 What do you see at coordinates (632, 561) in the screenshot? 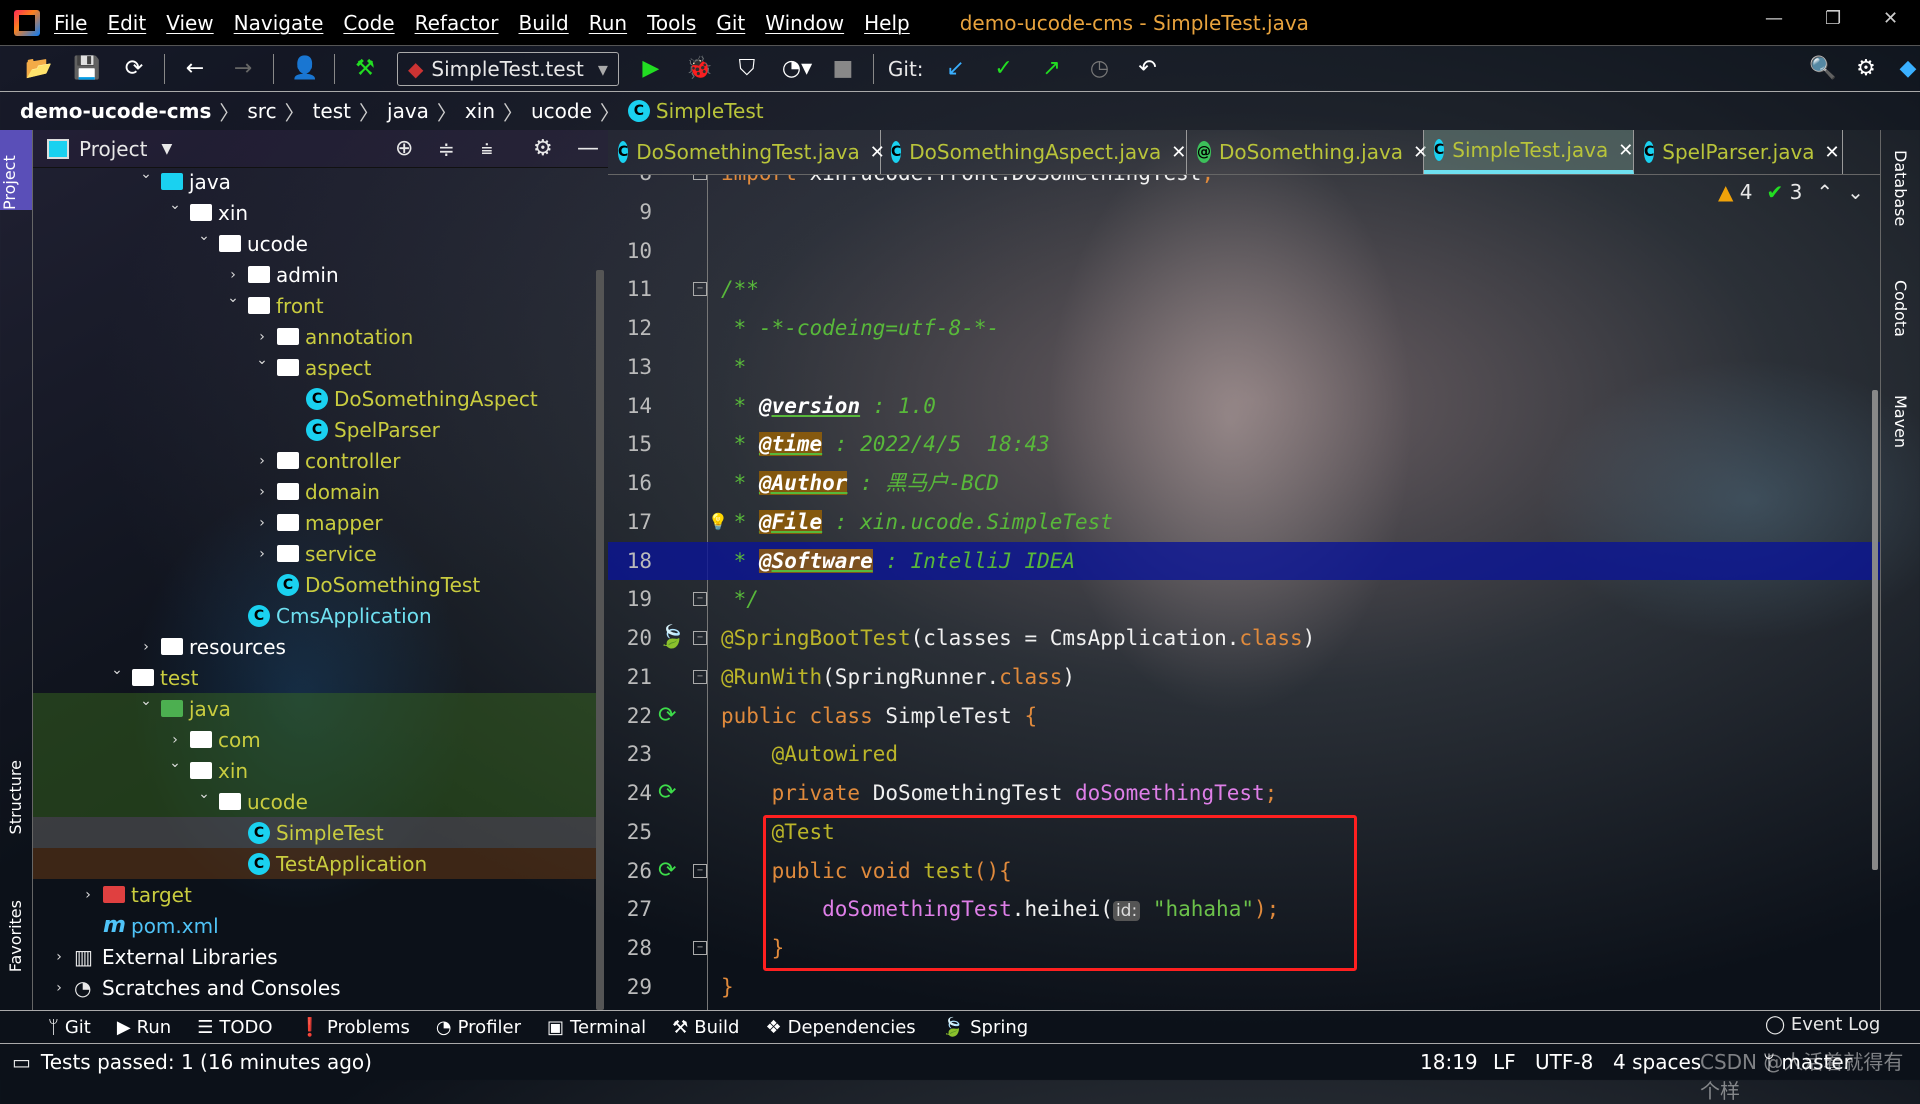
I see `line-number: 18` at bounding box center [632, 561].